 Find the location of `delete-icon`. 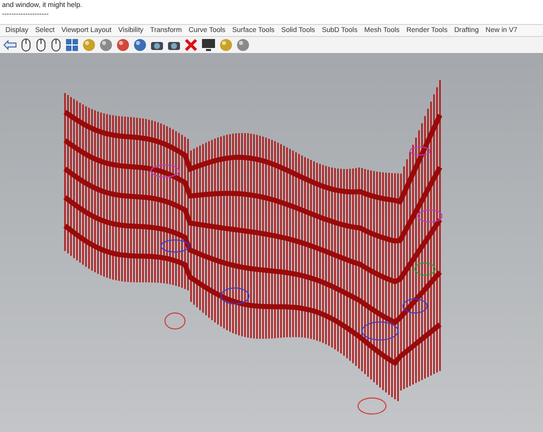

delete-icon is located at coordinates (191, 45).